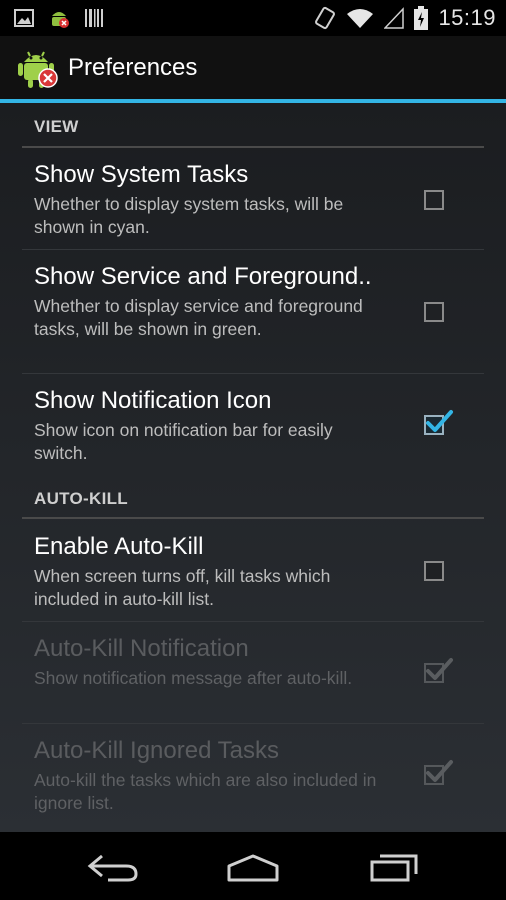 The image size is (506, 900). Describe the element at coordinates (81, 498) in the screenshot. I see `category-auto-kill-header: AUTO-KILL` at that location.